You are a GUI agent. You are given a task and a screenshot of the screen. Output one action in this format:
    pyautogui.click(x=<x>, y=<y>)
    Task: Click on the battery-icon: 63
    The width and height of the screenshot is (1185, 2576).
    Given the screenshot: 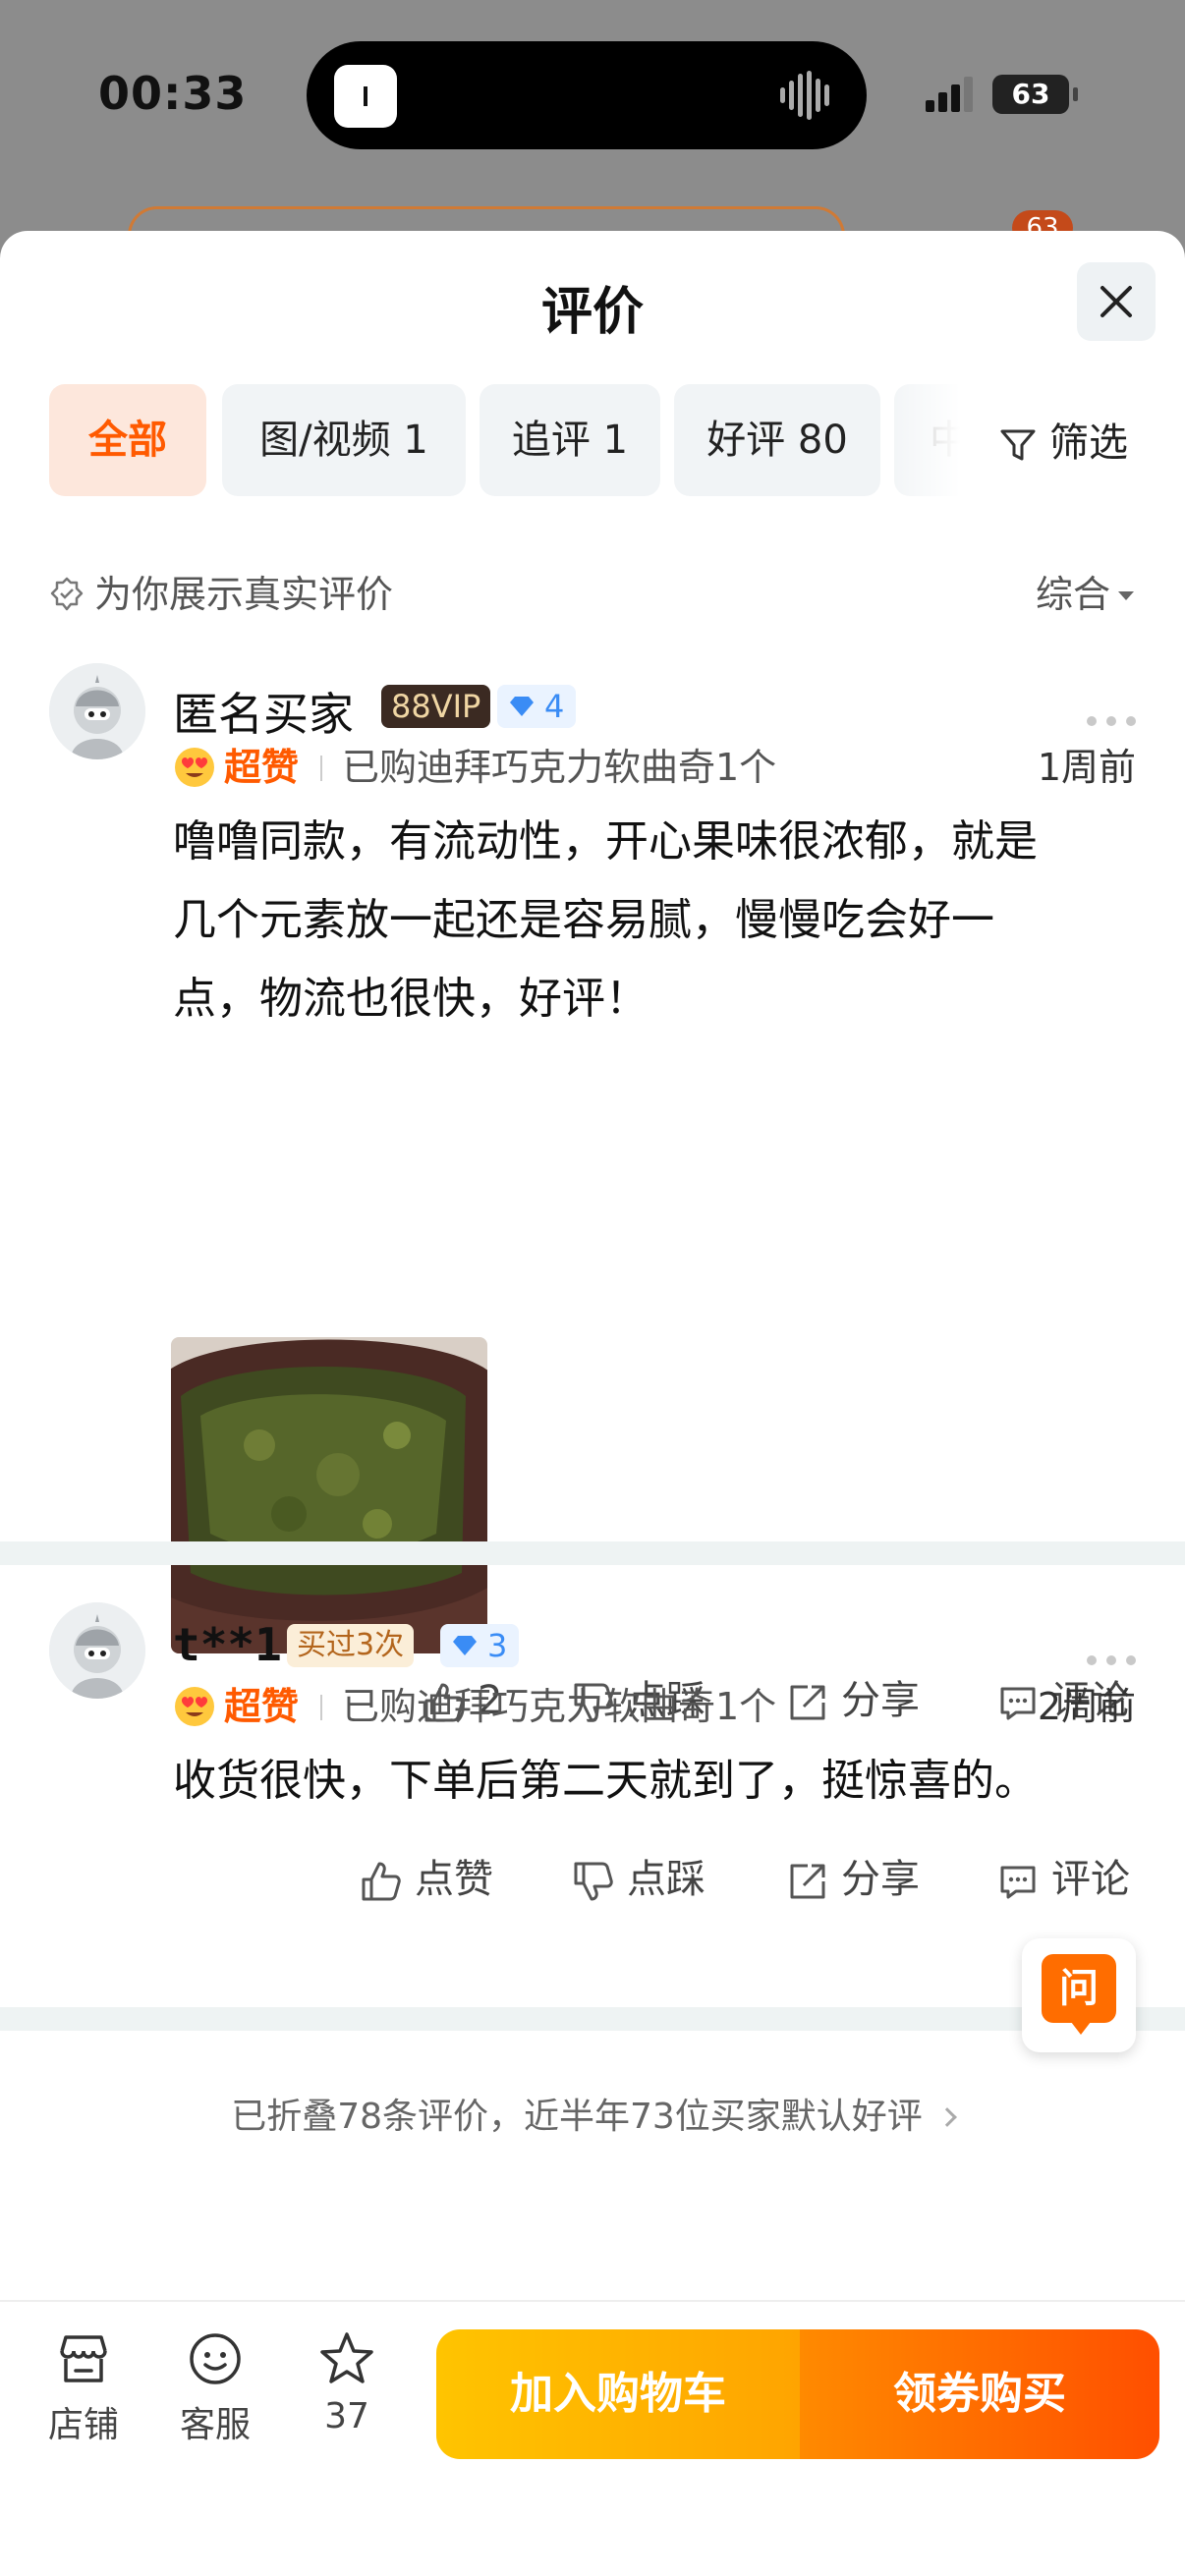 What is the action you would take?
    pyautogui.click(x=1035, y=94)
    